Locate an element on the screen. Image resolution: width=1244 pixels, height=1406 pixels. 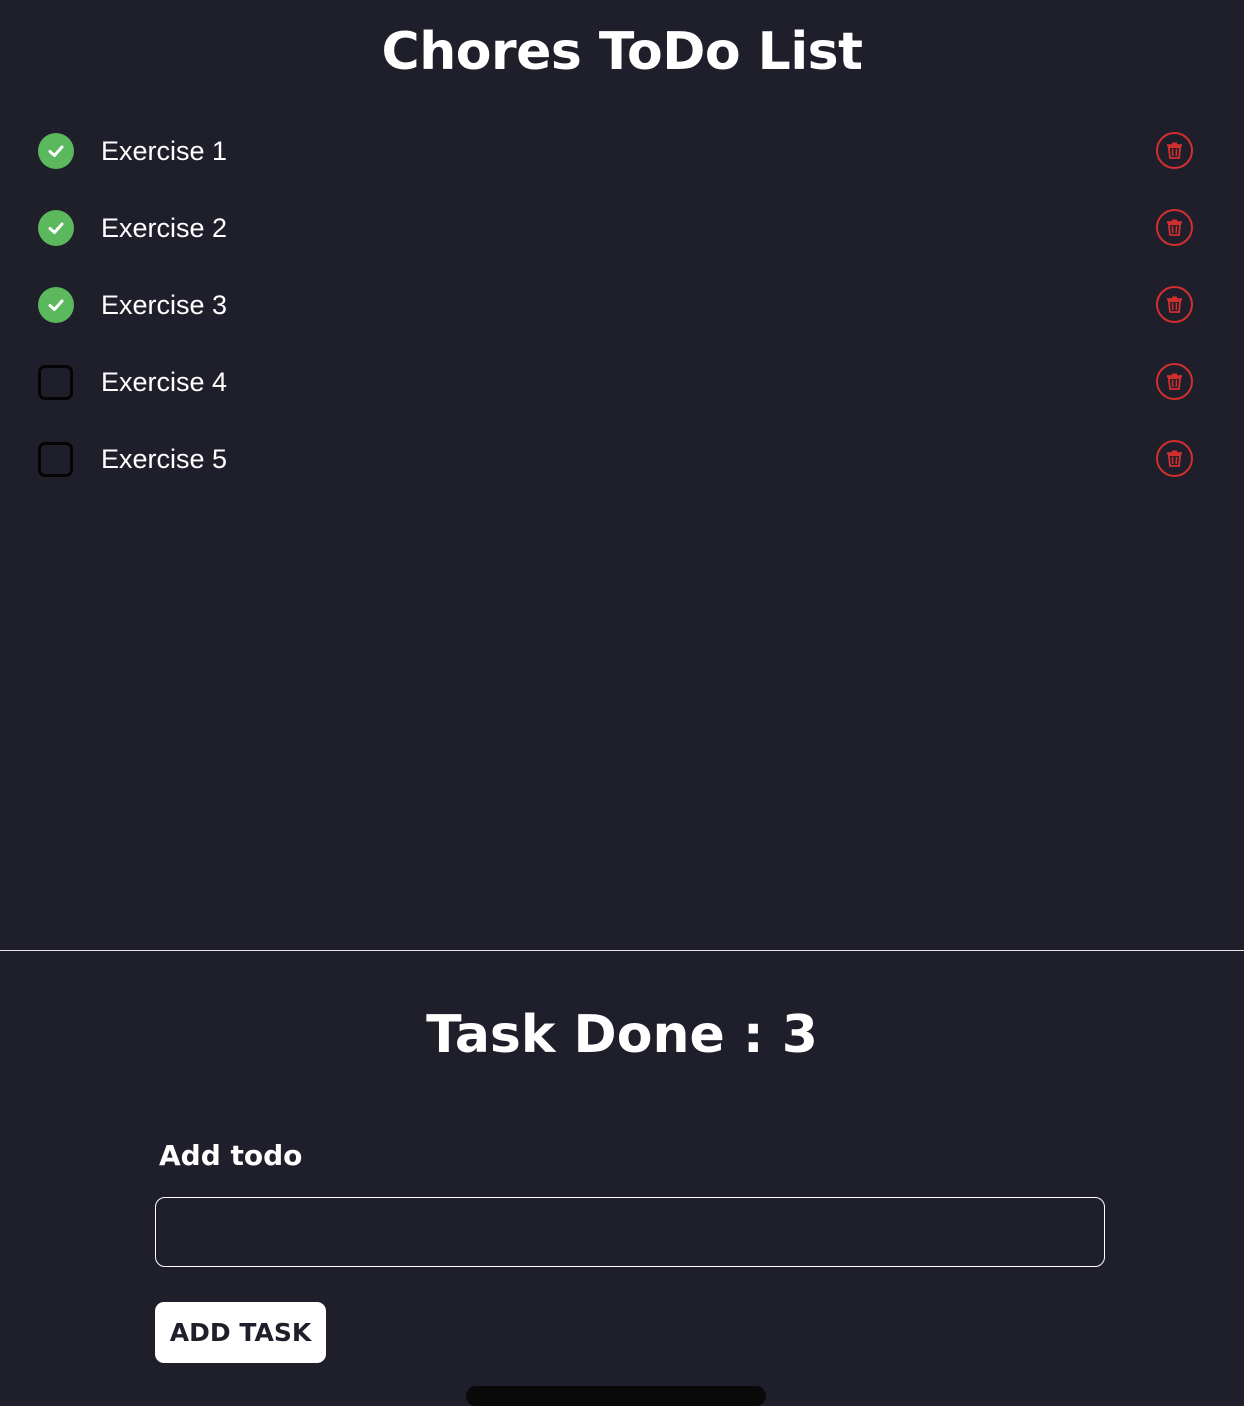
todo-label: Exercise 2 is located at coordinates (164, 228).